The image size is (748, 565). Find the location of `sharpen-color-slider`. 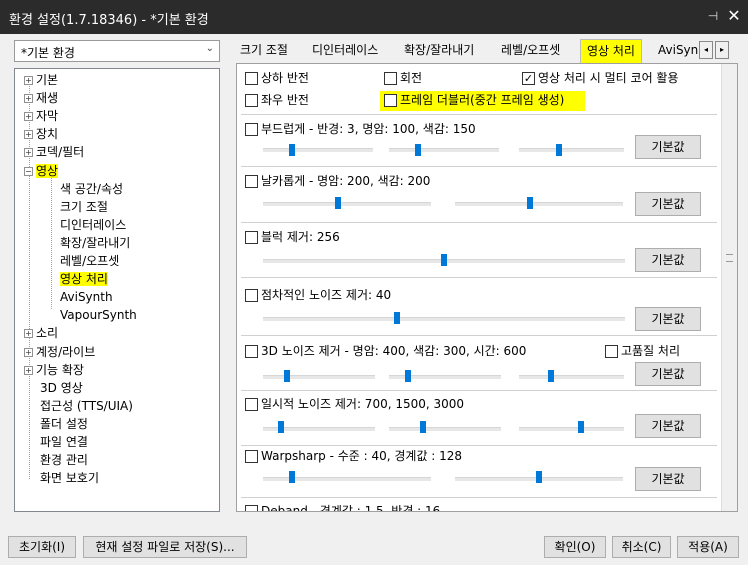

sharpen-color-slider is located at coordinates (539, 204).